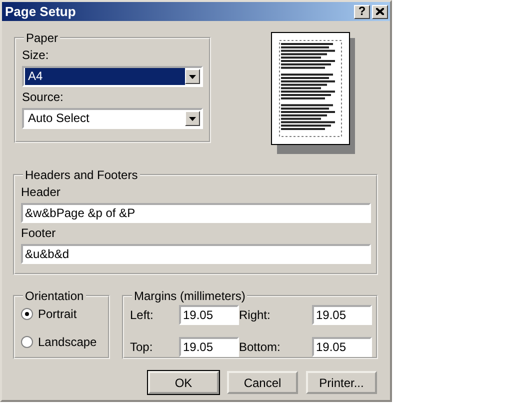 The image size is (512, 404). Describe the element at coordinates (57, 314) in the screenshot. I see `radio-label: Portrait` at that location.